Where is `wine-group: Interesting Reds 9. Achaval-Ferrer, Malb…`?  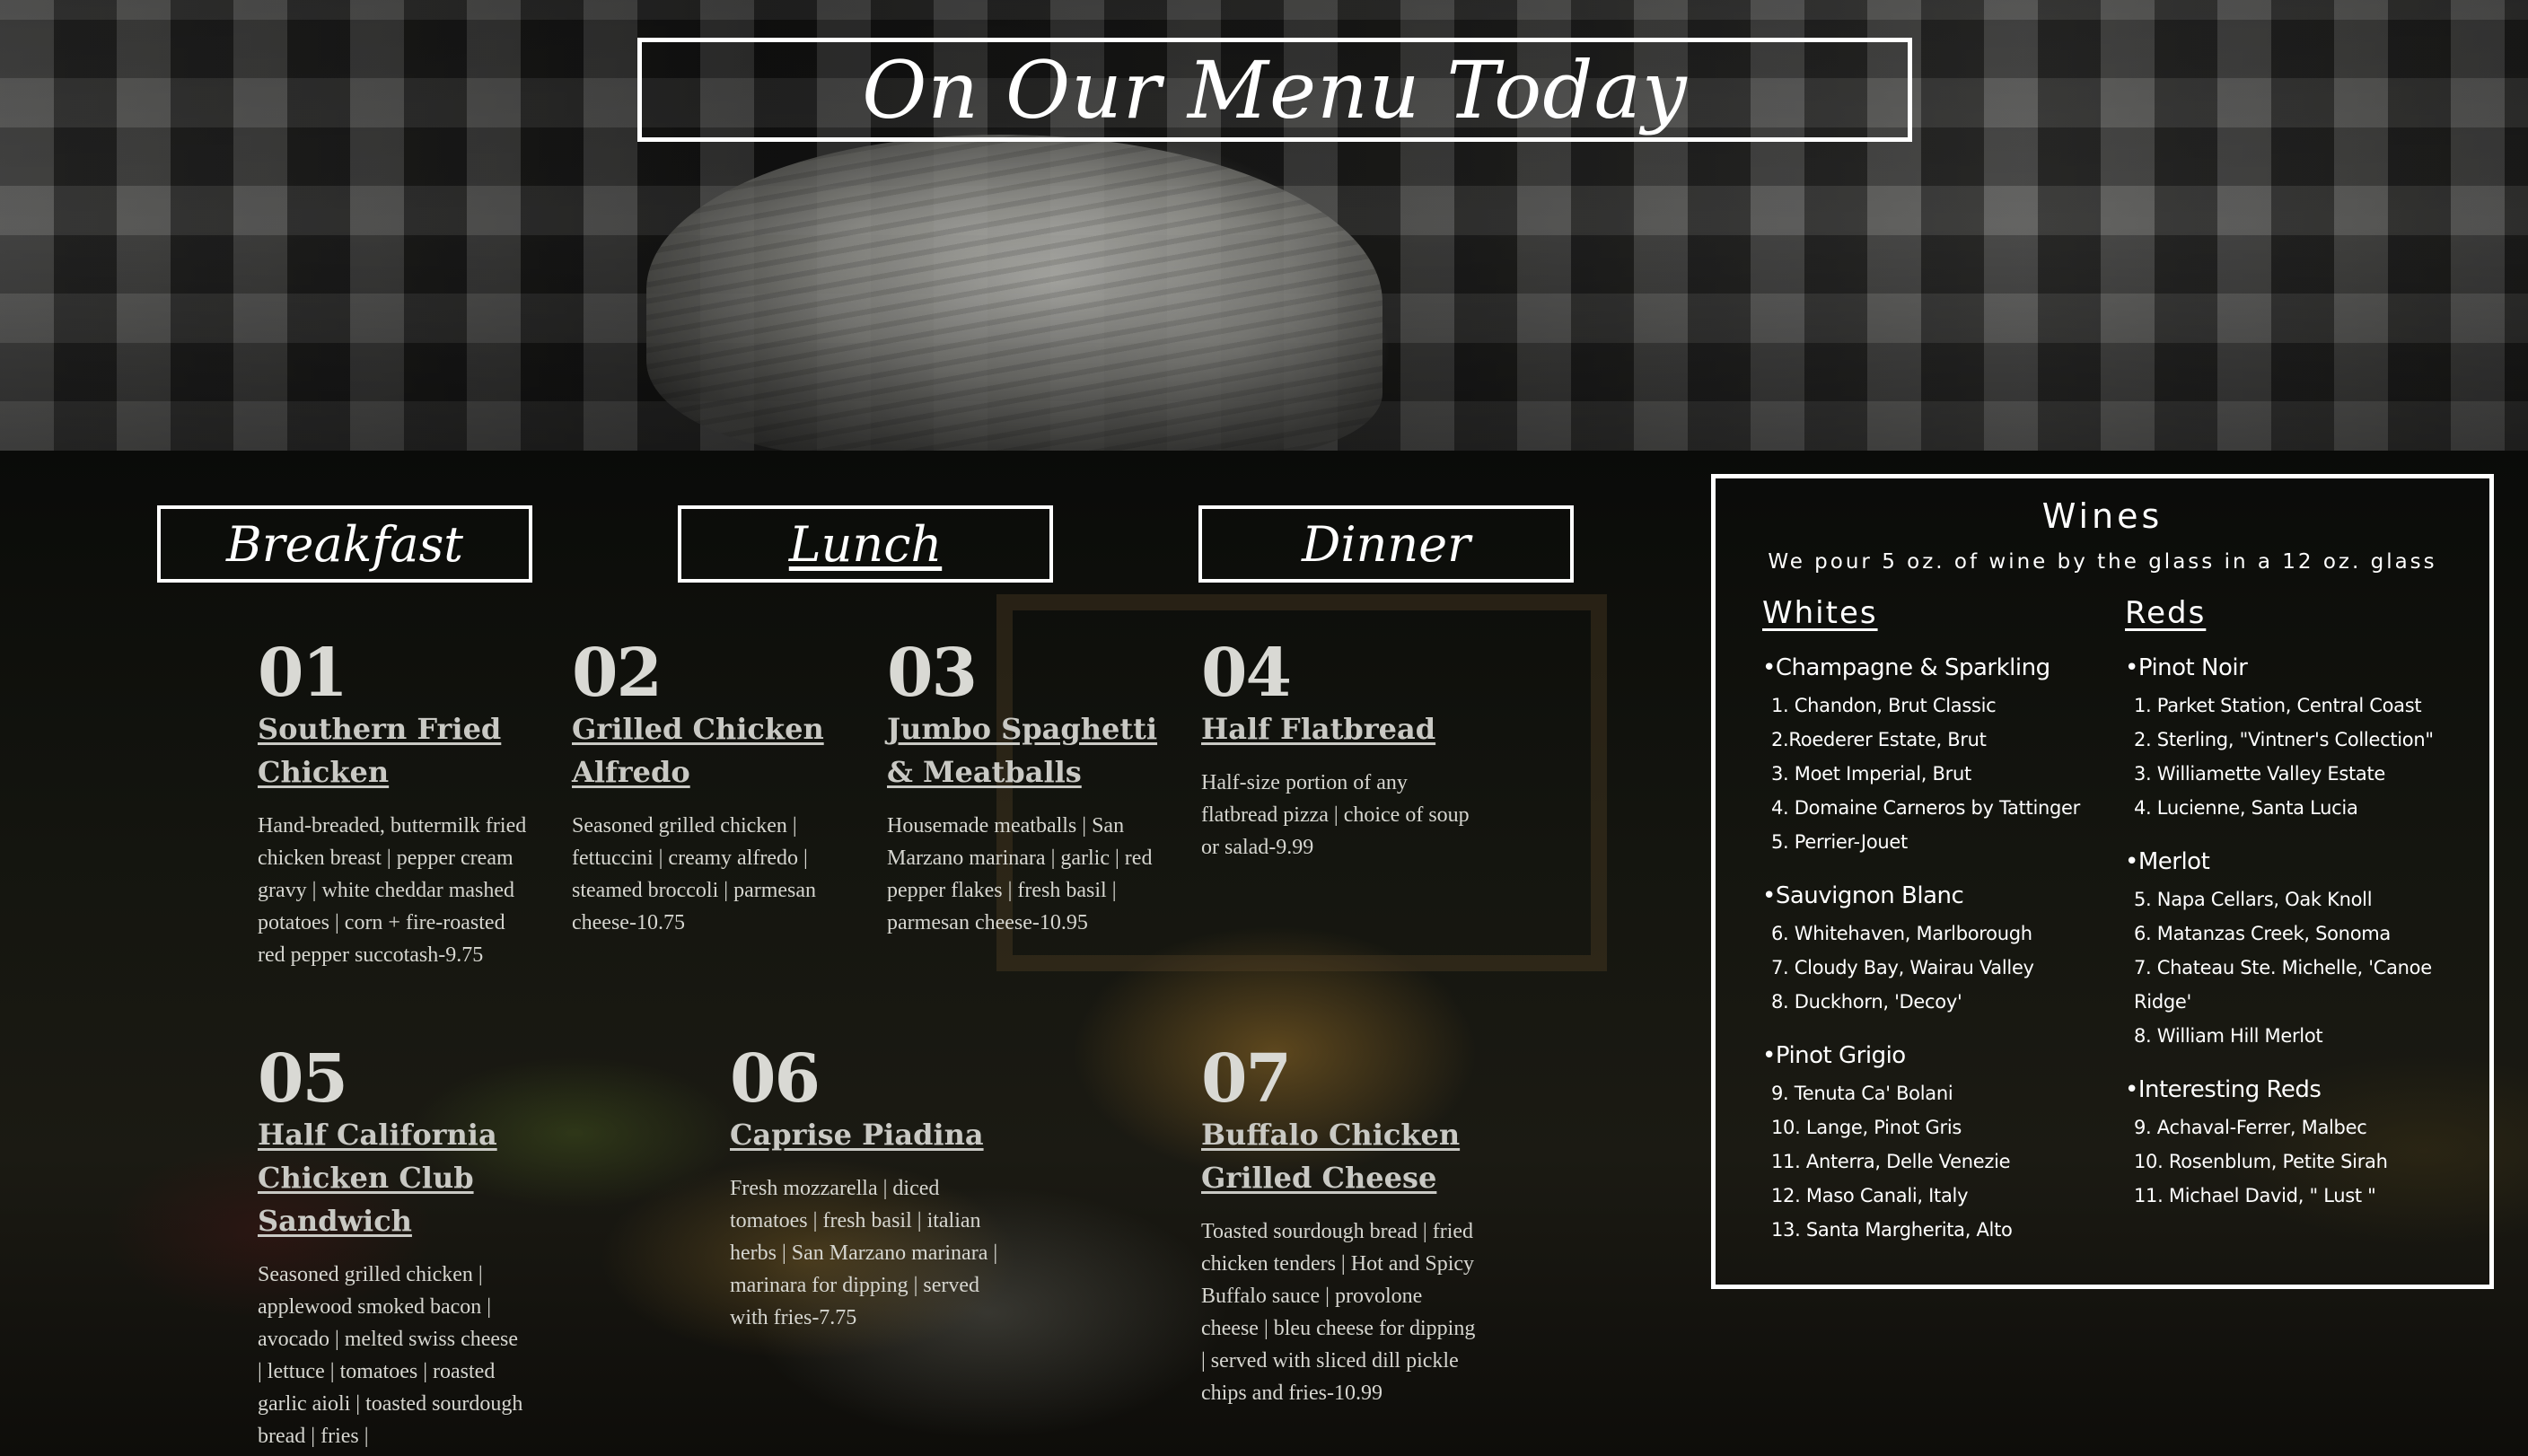
wine-group: Interesting Reds 9. Achaval-Ferrer, Malb… is located at coordinates (2300, 1144).